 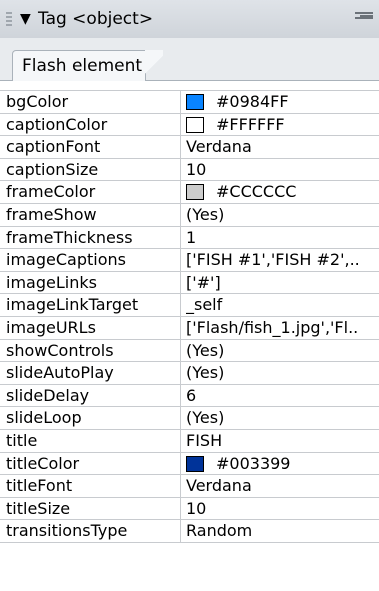 I want to click on property-row: imageCaptions ['FISH #1','FISH #2',.., so click(x=189, y=260).